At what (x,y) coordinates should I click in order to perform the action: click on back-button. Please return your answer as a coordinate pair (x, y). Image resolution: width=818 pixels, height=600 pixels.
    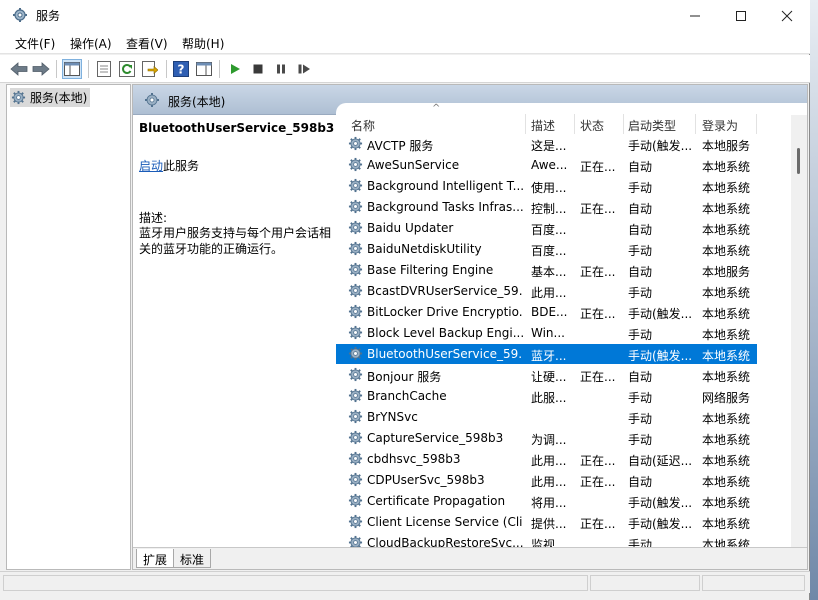
    Looking at the image, I should click on (19, 69).